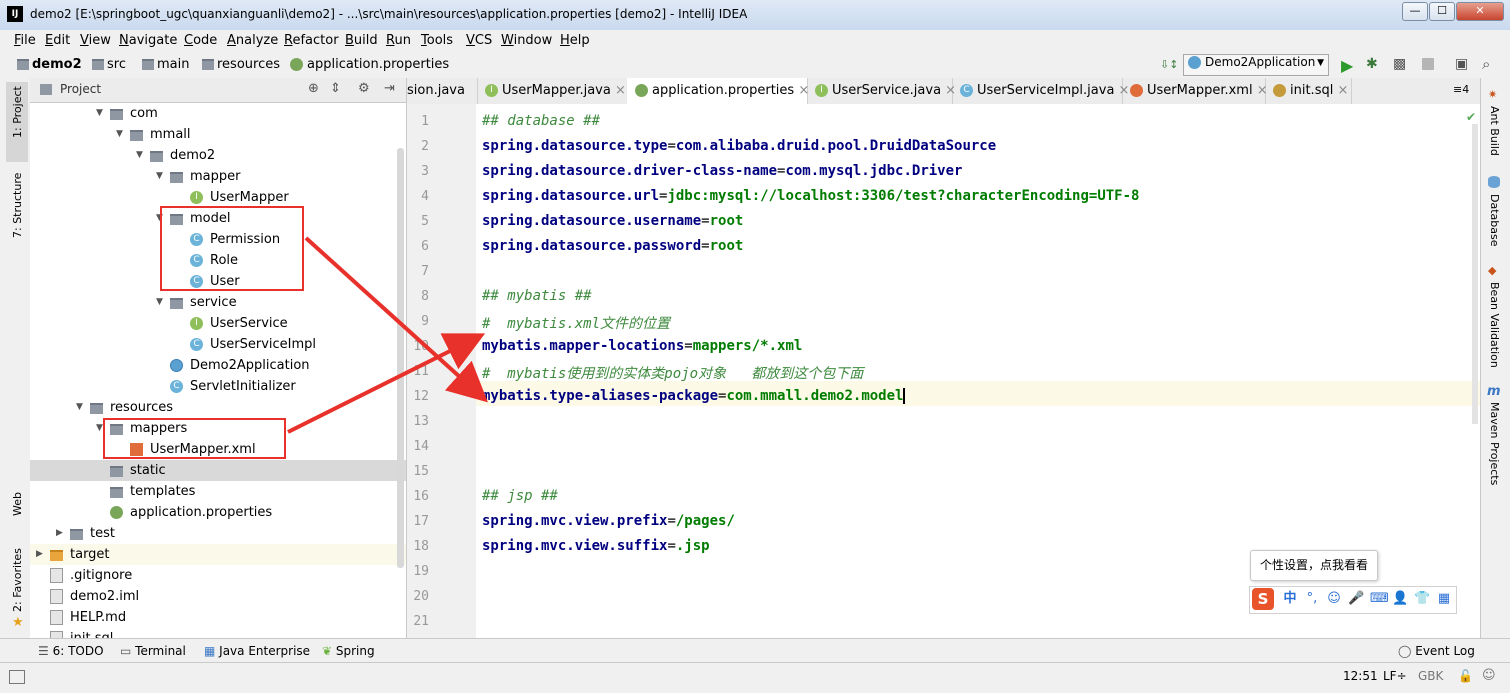 Image resolution: width=1510 pixels, height=693 pixels. I want to click on ime-emoji-icon: ☺, so click(1334, 599).